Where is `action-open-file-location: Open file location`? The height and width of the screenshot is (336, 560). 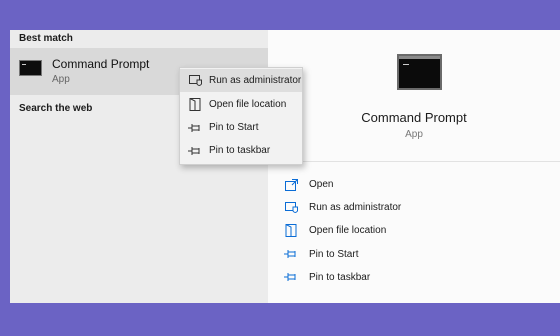 action-open-file-location: Open file location is located at coordinates (342, 230).